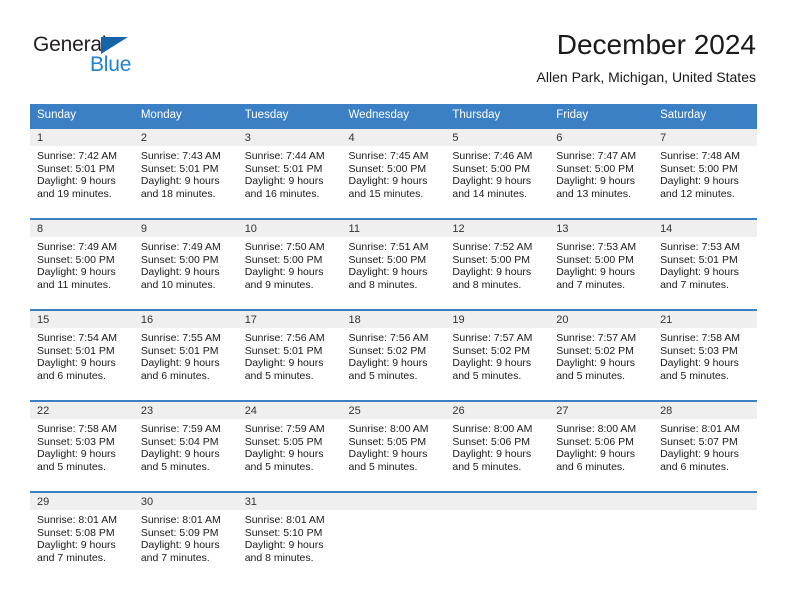 The width and height of the screenshot is (792, 612). What do you see at coordinates (393, 137) in the screenshot?
I see `day-number: 4` at bounding box center [393, 137].